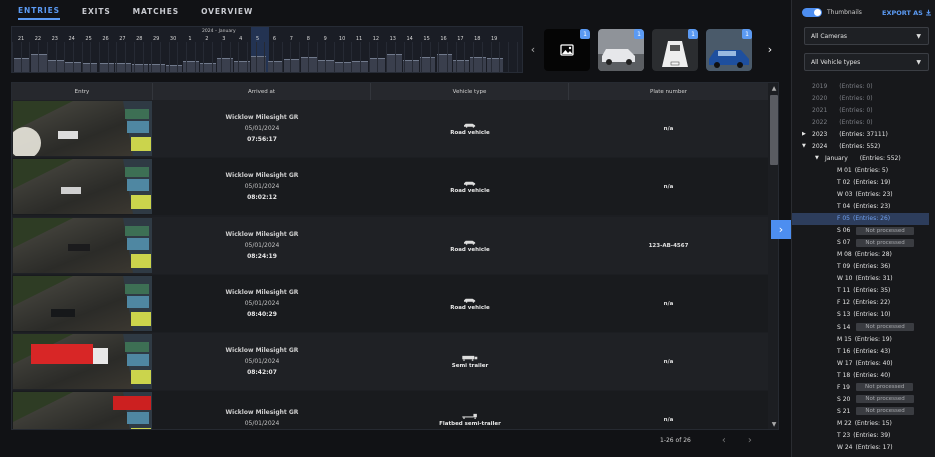  I want to click on date-tree-node: ▼ January (Entries: 552), so click(858, 158).